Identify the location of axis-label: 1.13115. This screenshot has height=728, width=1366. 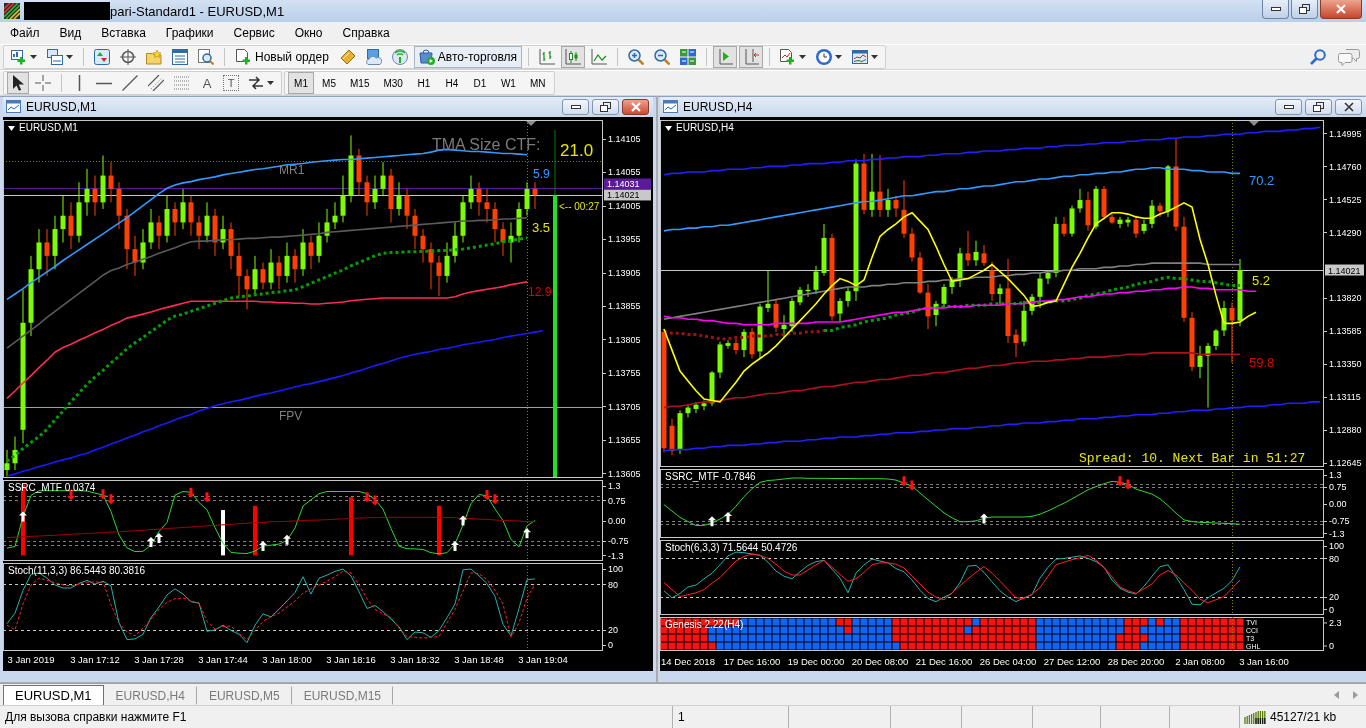
(1345, 397).